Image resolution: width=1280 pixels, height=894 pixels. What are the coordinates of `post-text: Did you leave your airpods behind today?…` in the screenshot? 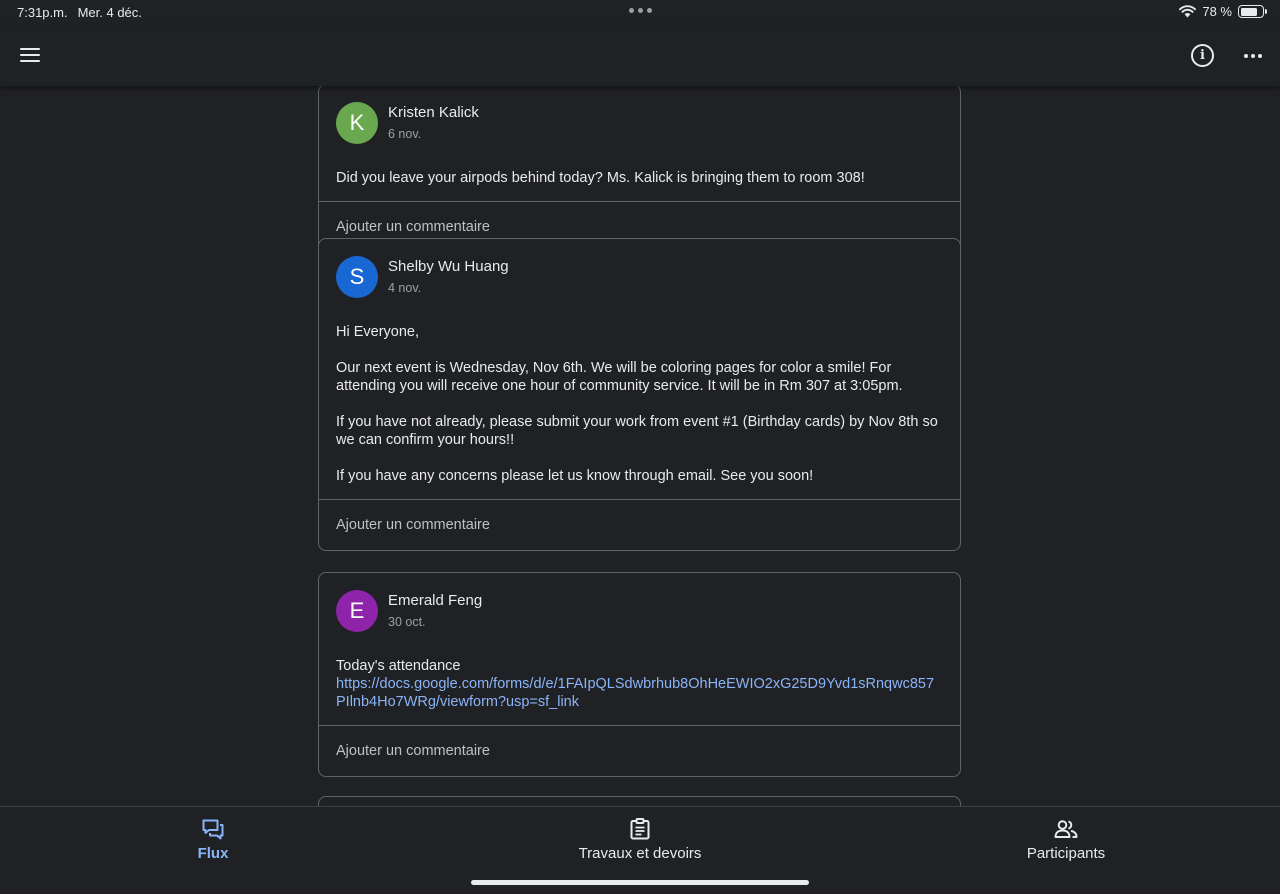 It's located at (600, 178).